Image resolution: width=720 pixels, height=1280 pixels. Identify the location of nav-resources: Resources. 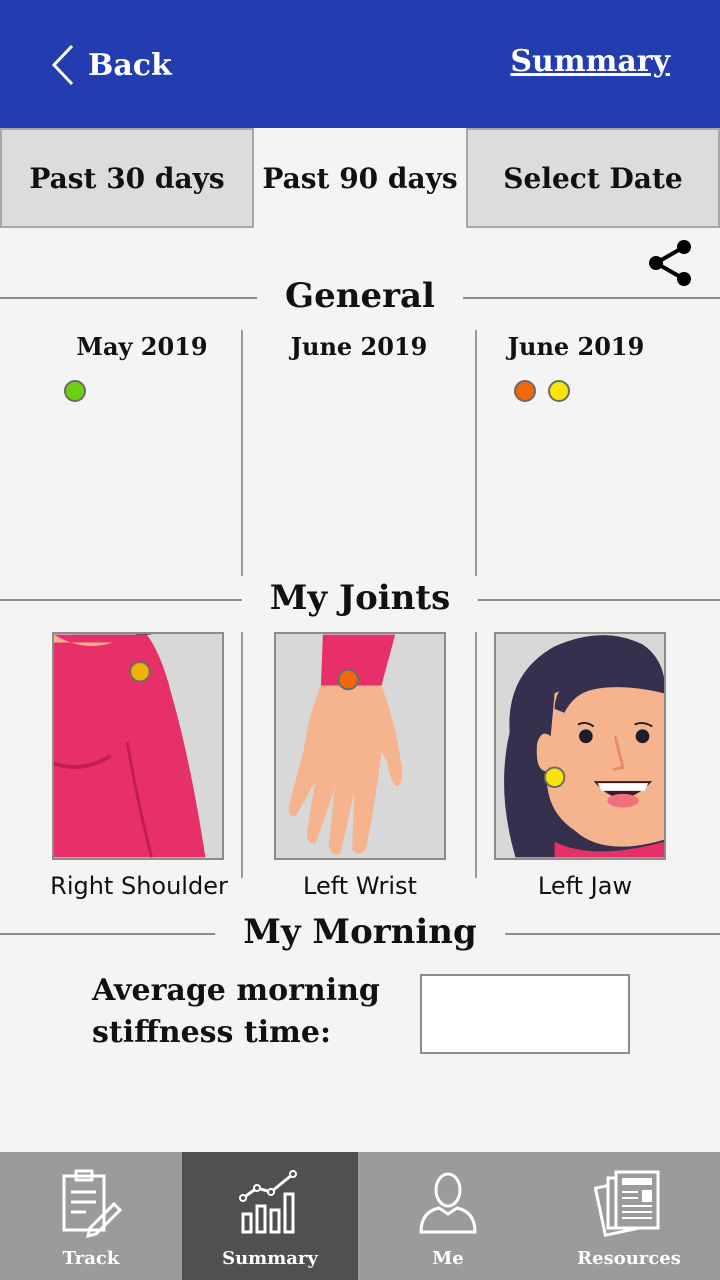
(629, 1216).